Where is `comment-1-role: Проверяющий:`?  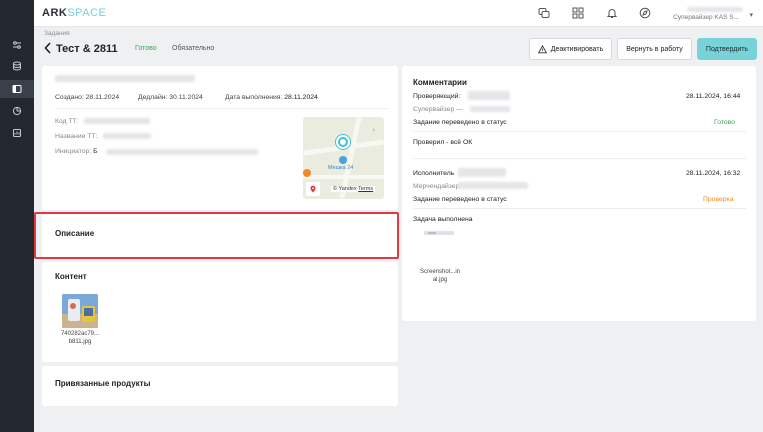 comment-1-role: Проверяющий: is located at coordinates (437, 96).